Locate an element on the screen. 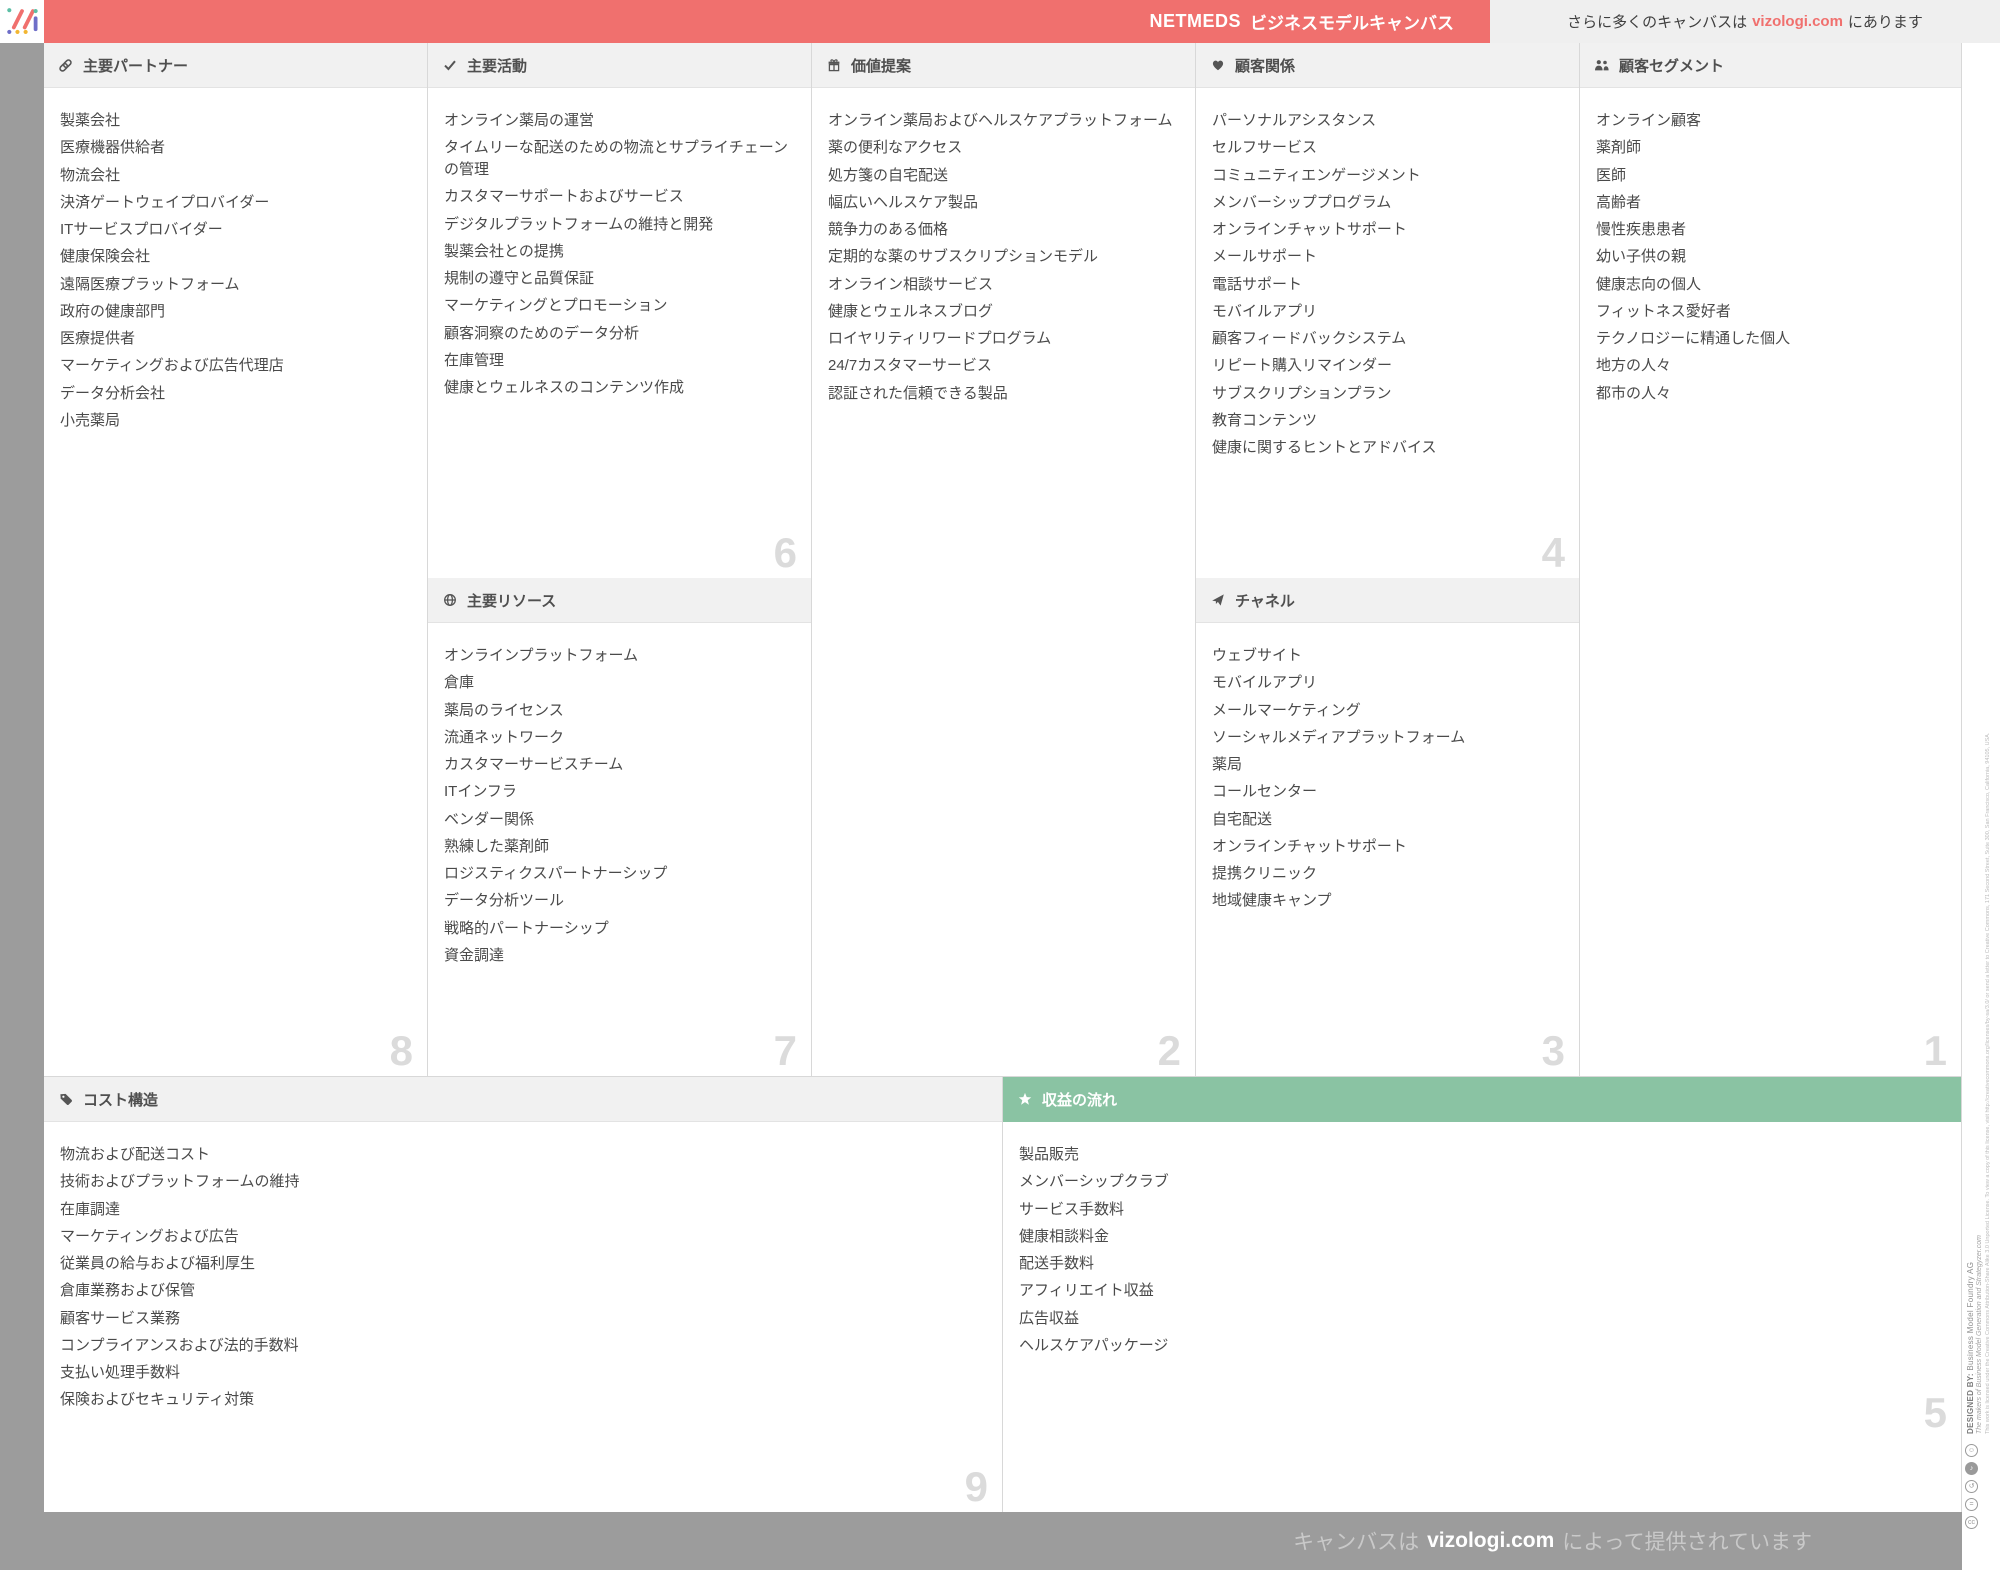  footer-vizologi-link: vizologi.com is located at coordinates (1490, 1541).